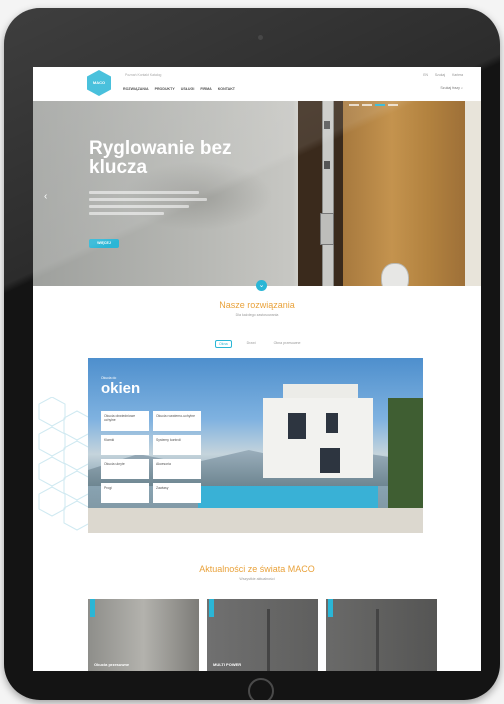 This screenshot has width=504, height=704. Describe the element at coordinates (261, 285) in the screenshot. I see `scroll-down-icon: ⌄` at that location.